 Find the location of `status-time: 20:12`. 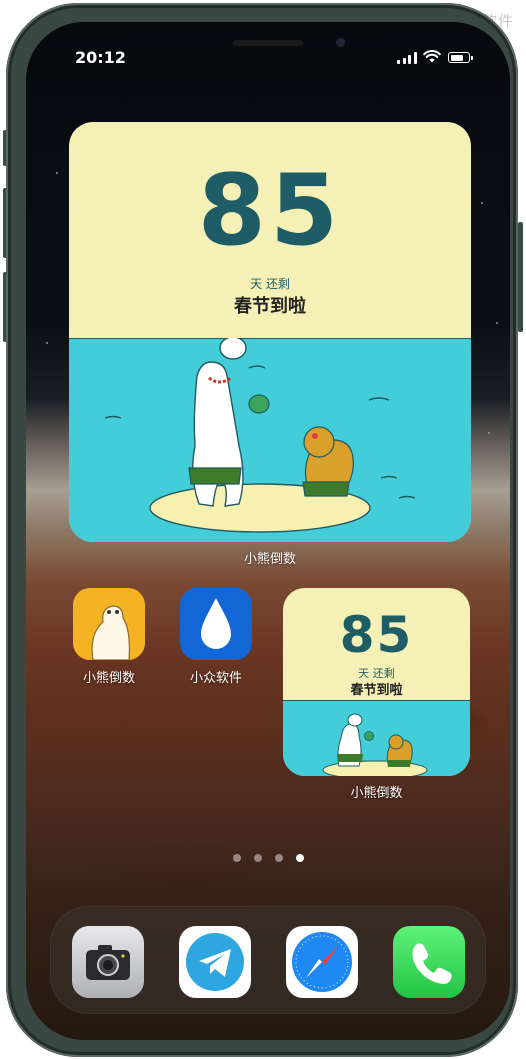

status-time: 20:12 is located at coordinates (100, 57).